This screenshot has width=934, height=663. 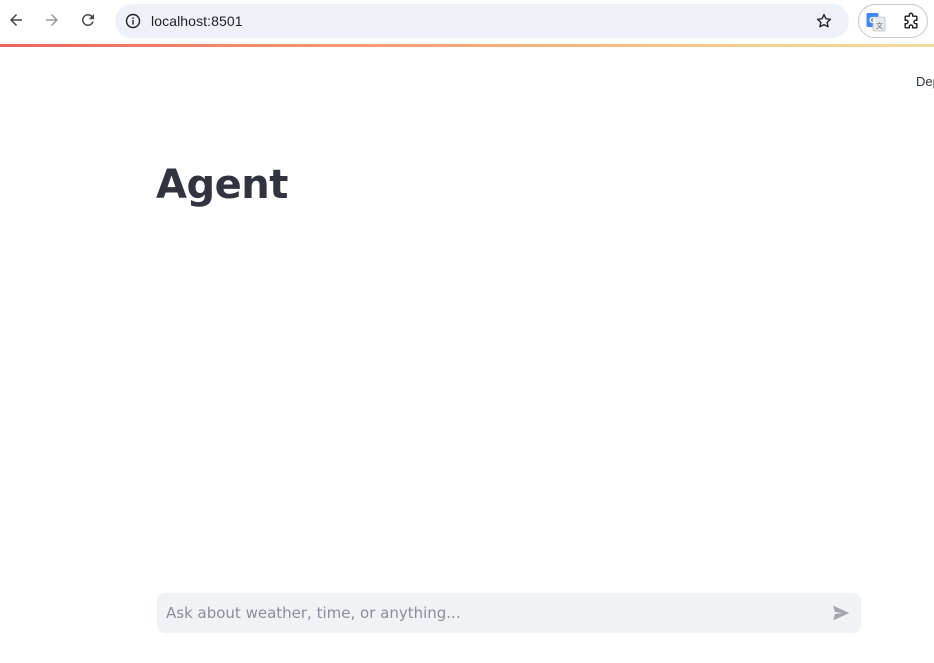 I want to click on forward-button, so click(x=52, y=20).